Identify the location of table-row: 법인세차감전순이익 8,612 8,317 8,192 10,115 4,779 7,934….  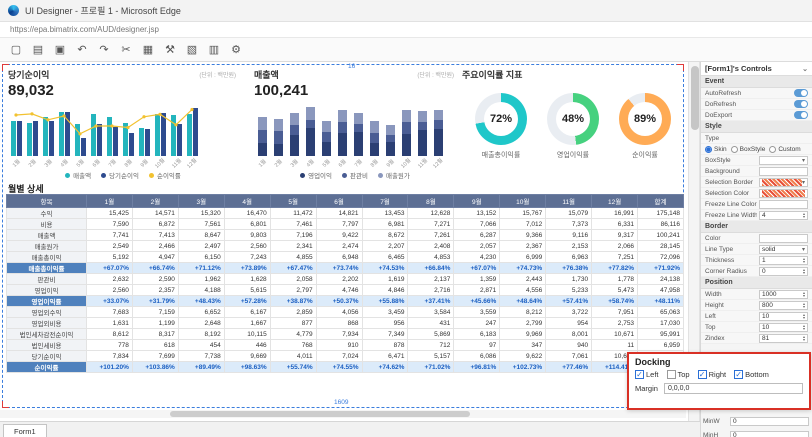
(345, 334).